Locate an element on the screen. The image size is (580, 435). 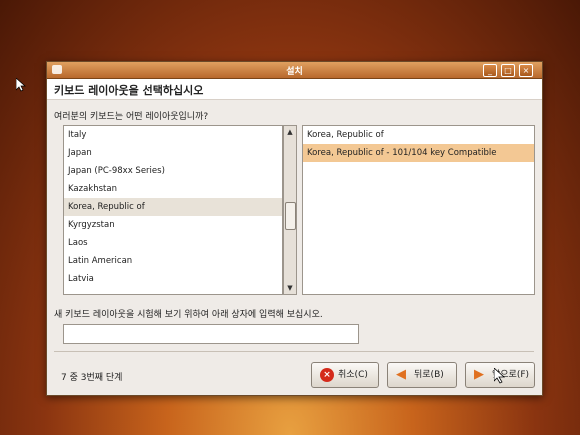
variant-item: Korea, Republic of is located at coordinates (418, 135).